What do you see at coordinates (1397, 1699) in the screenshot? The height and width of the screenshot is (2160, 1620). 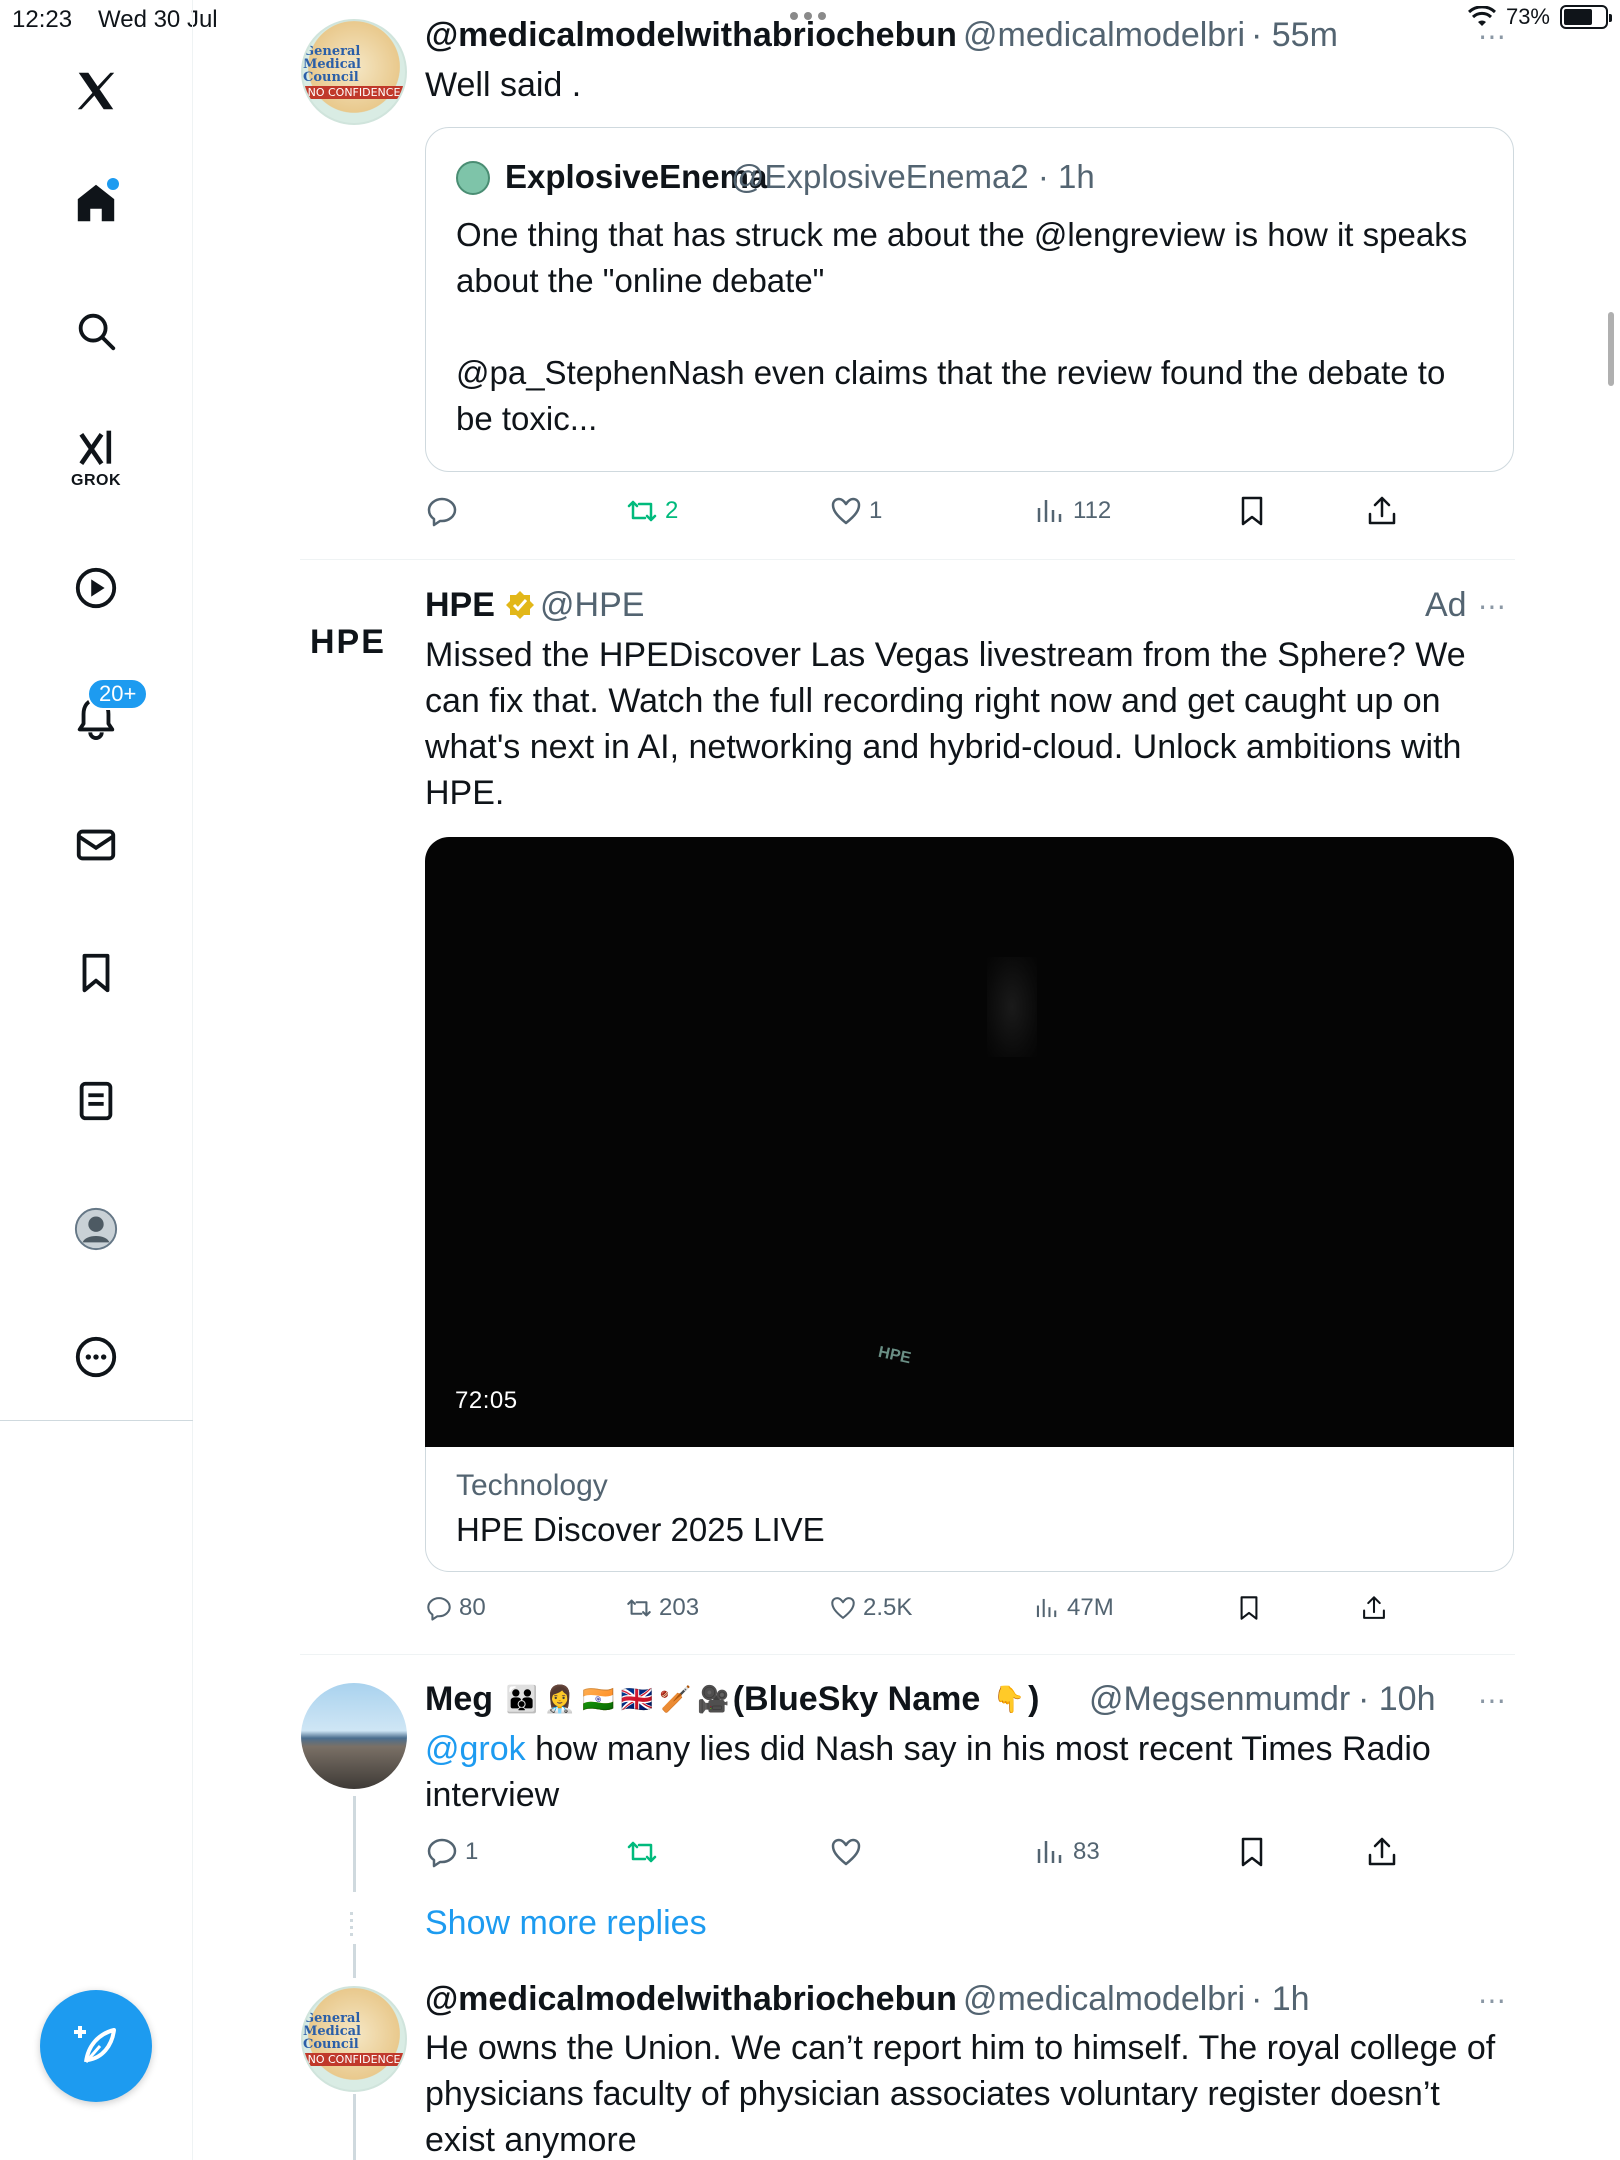 I see `tweet-time: · 10h` at bounding box center [1397, 1699].